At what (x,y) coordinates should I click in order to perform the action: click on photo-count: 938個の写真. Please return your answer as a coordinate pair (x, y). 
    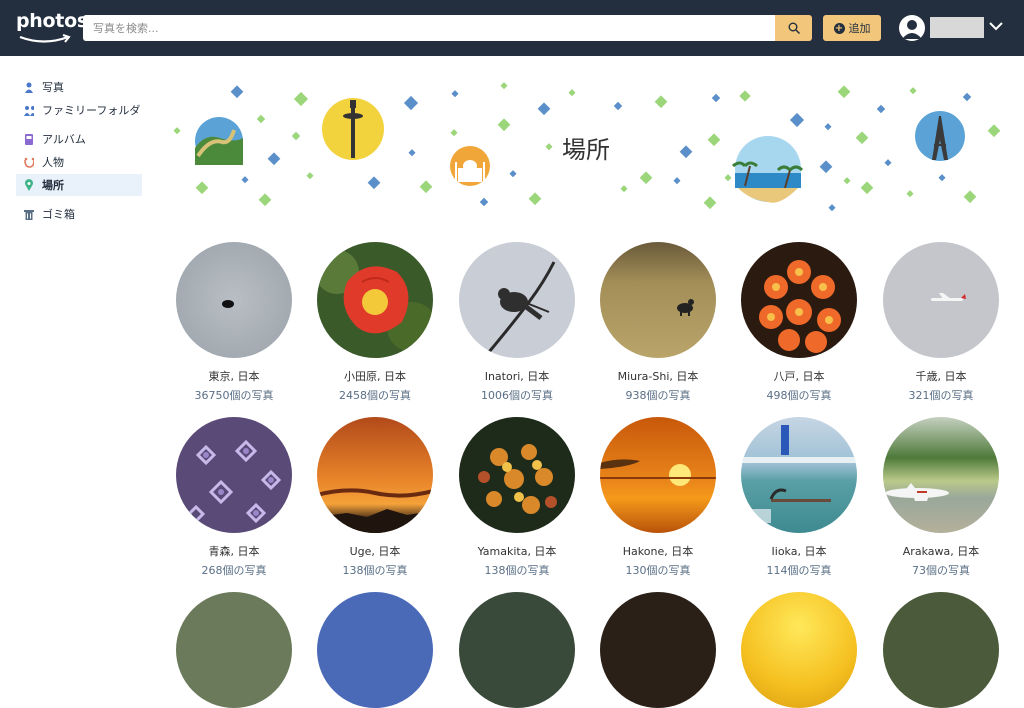
    Looking at the image, I should click on (658, 395).